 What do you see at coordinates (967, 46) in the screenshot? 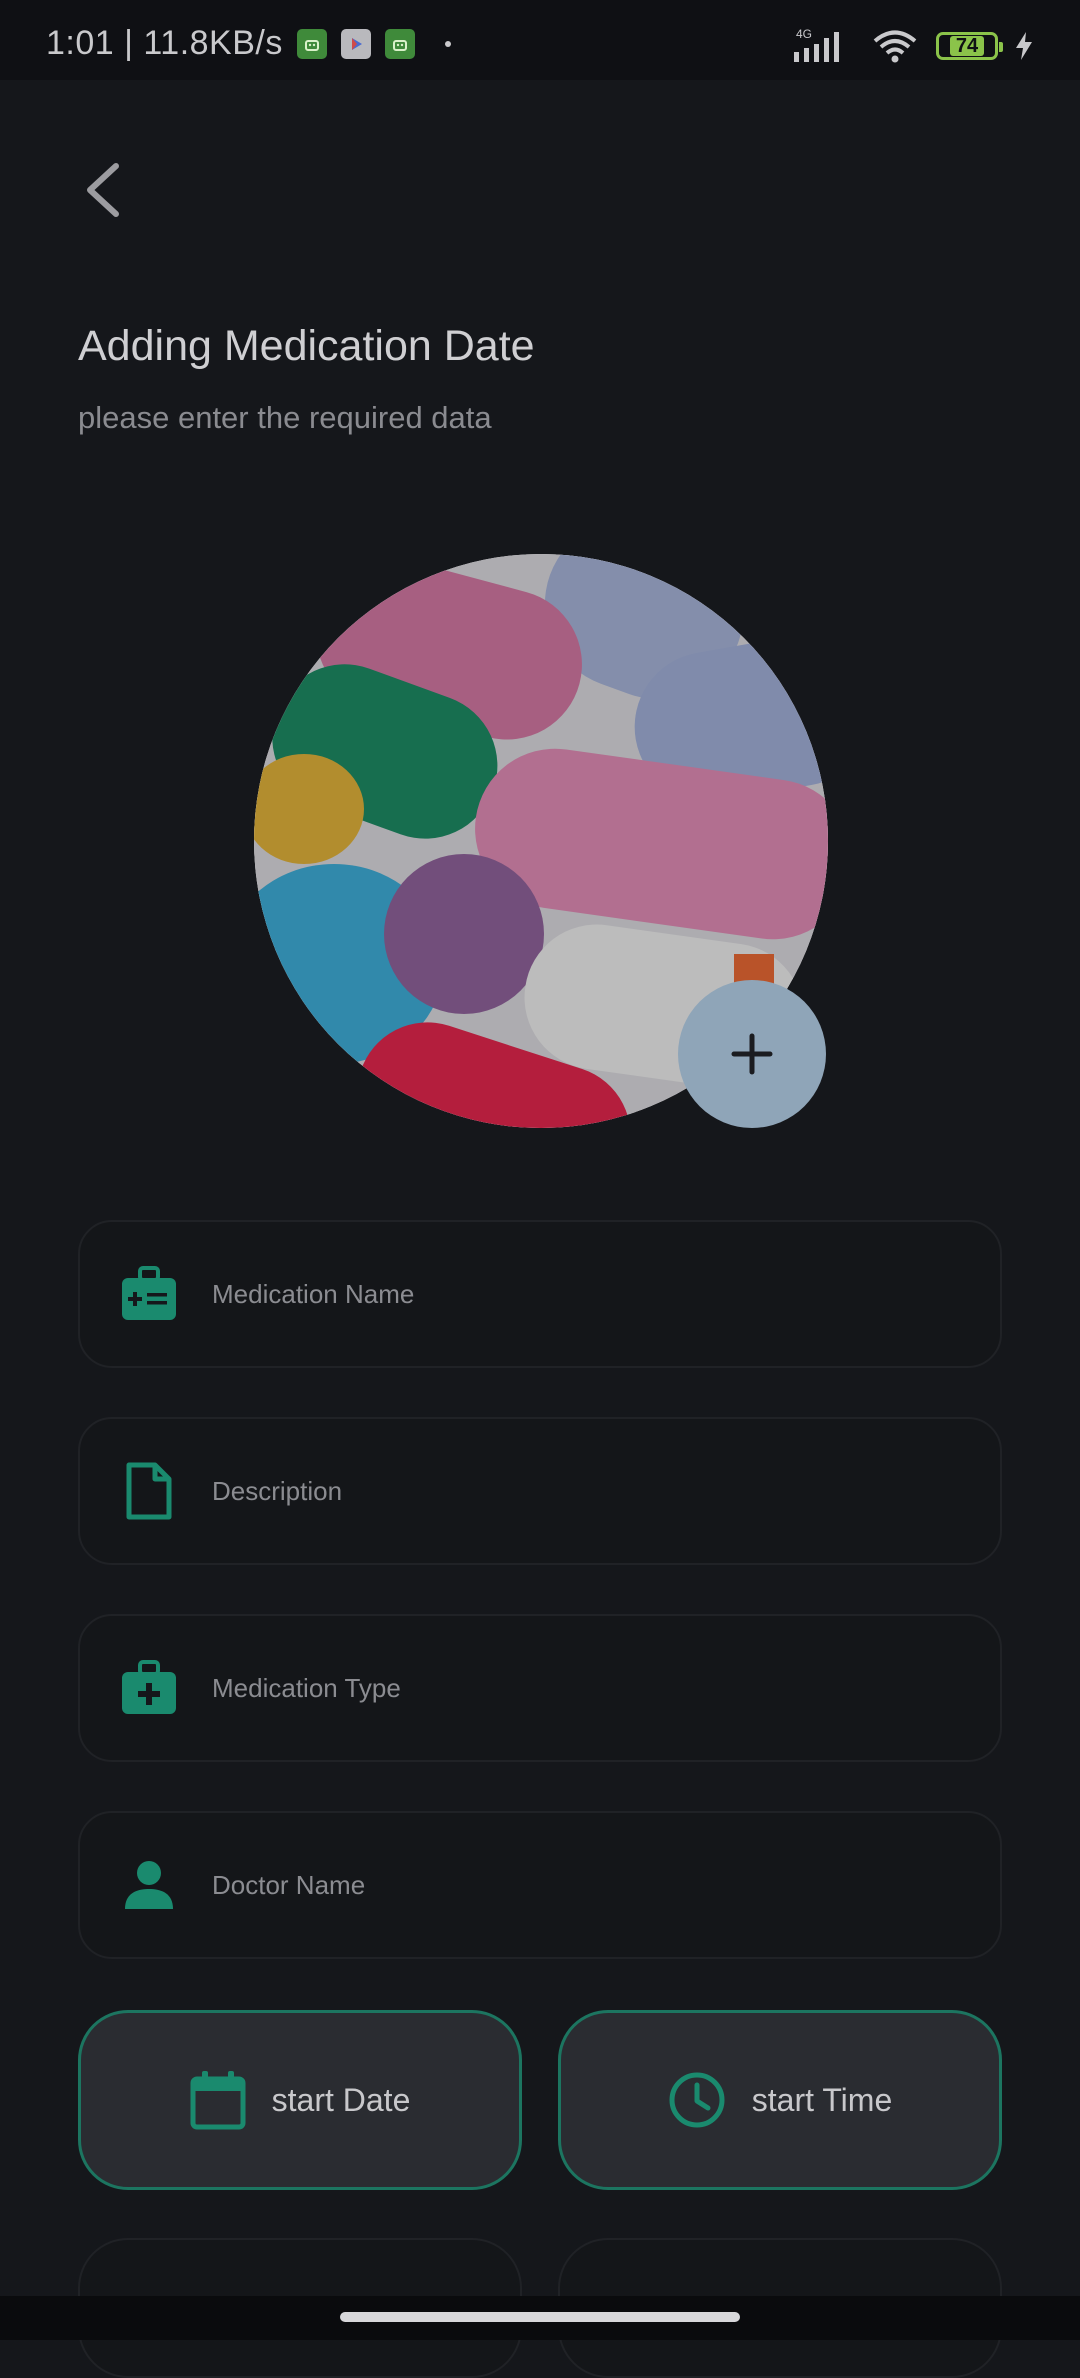
I see `battery-level: 74` at bounding box center [967, 46].